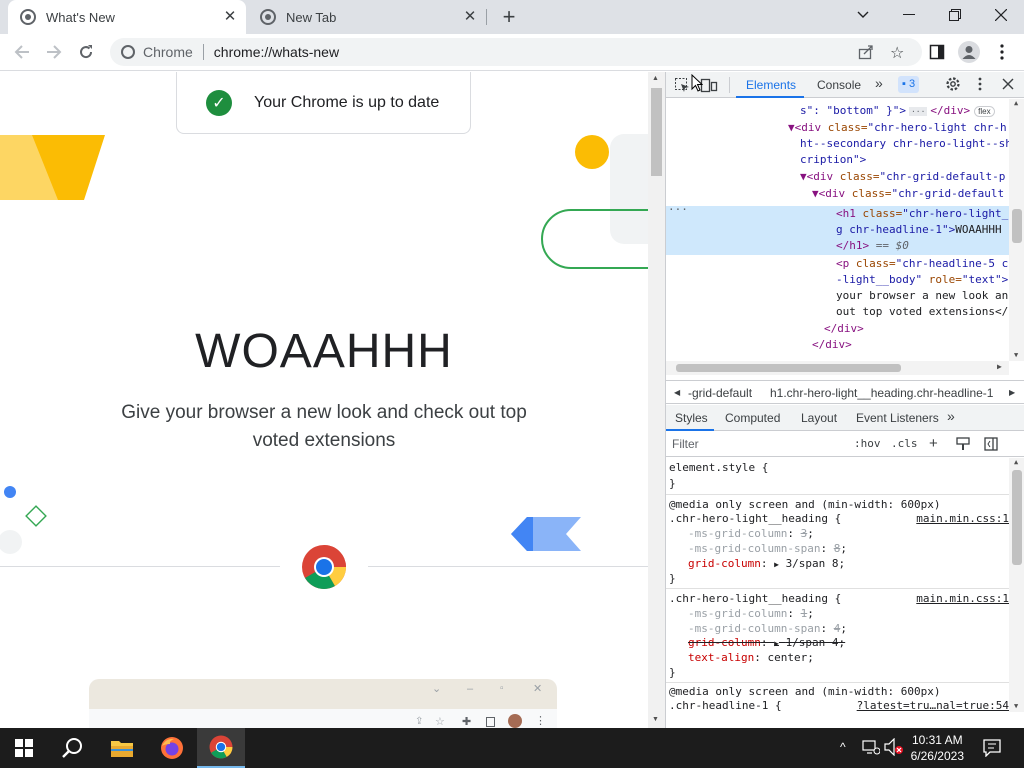  What do you see at coordinates (1016, 103) in the screenshot?
I see `dom-scroll-up-icon: ▲` at bounding box center [1016, 103].